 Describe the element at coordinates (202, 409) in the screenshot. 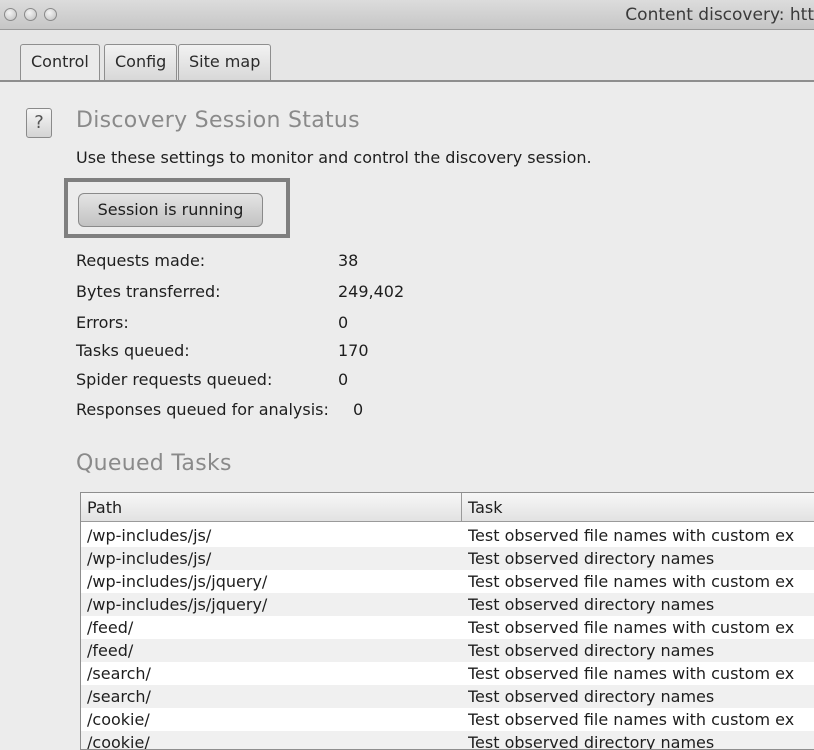

I see `stat-label-responses-queued: Responses queued for analysis:` at that location.